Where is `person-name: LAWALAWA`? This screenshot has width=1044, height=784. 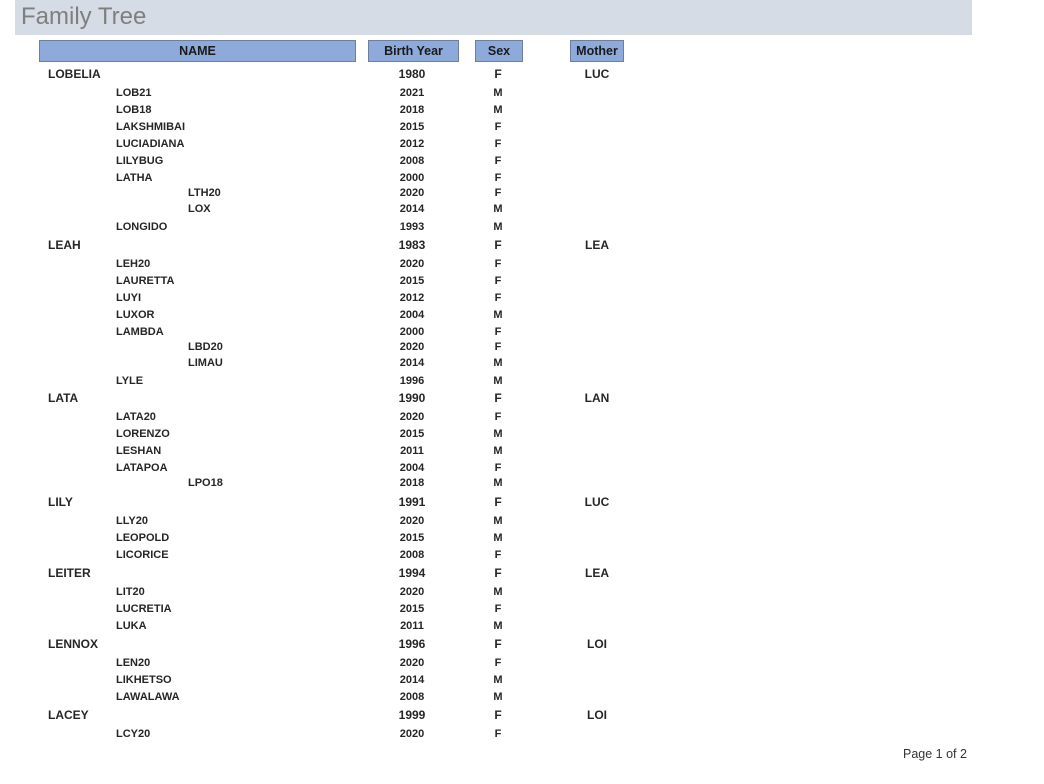 person-name: LAWALAWA is located at coordinates (148, 697).